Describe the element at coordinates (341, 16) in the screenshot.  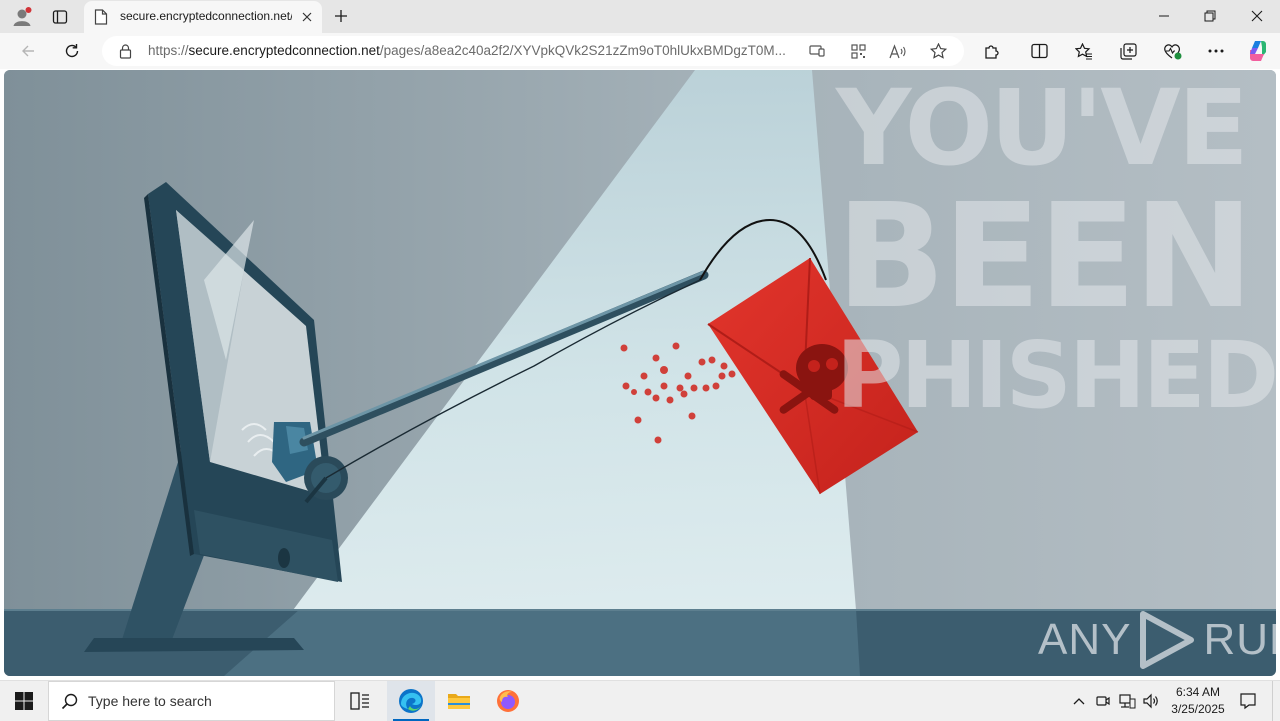
I see `new-tab-button` at that location.